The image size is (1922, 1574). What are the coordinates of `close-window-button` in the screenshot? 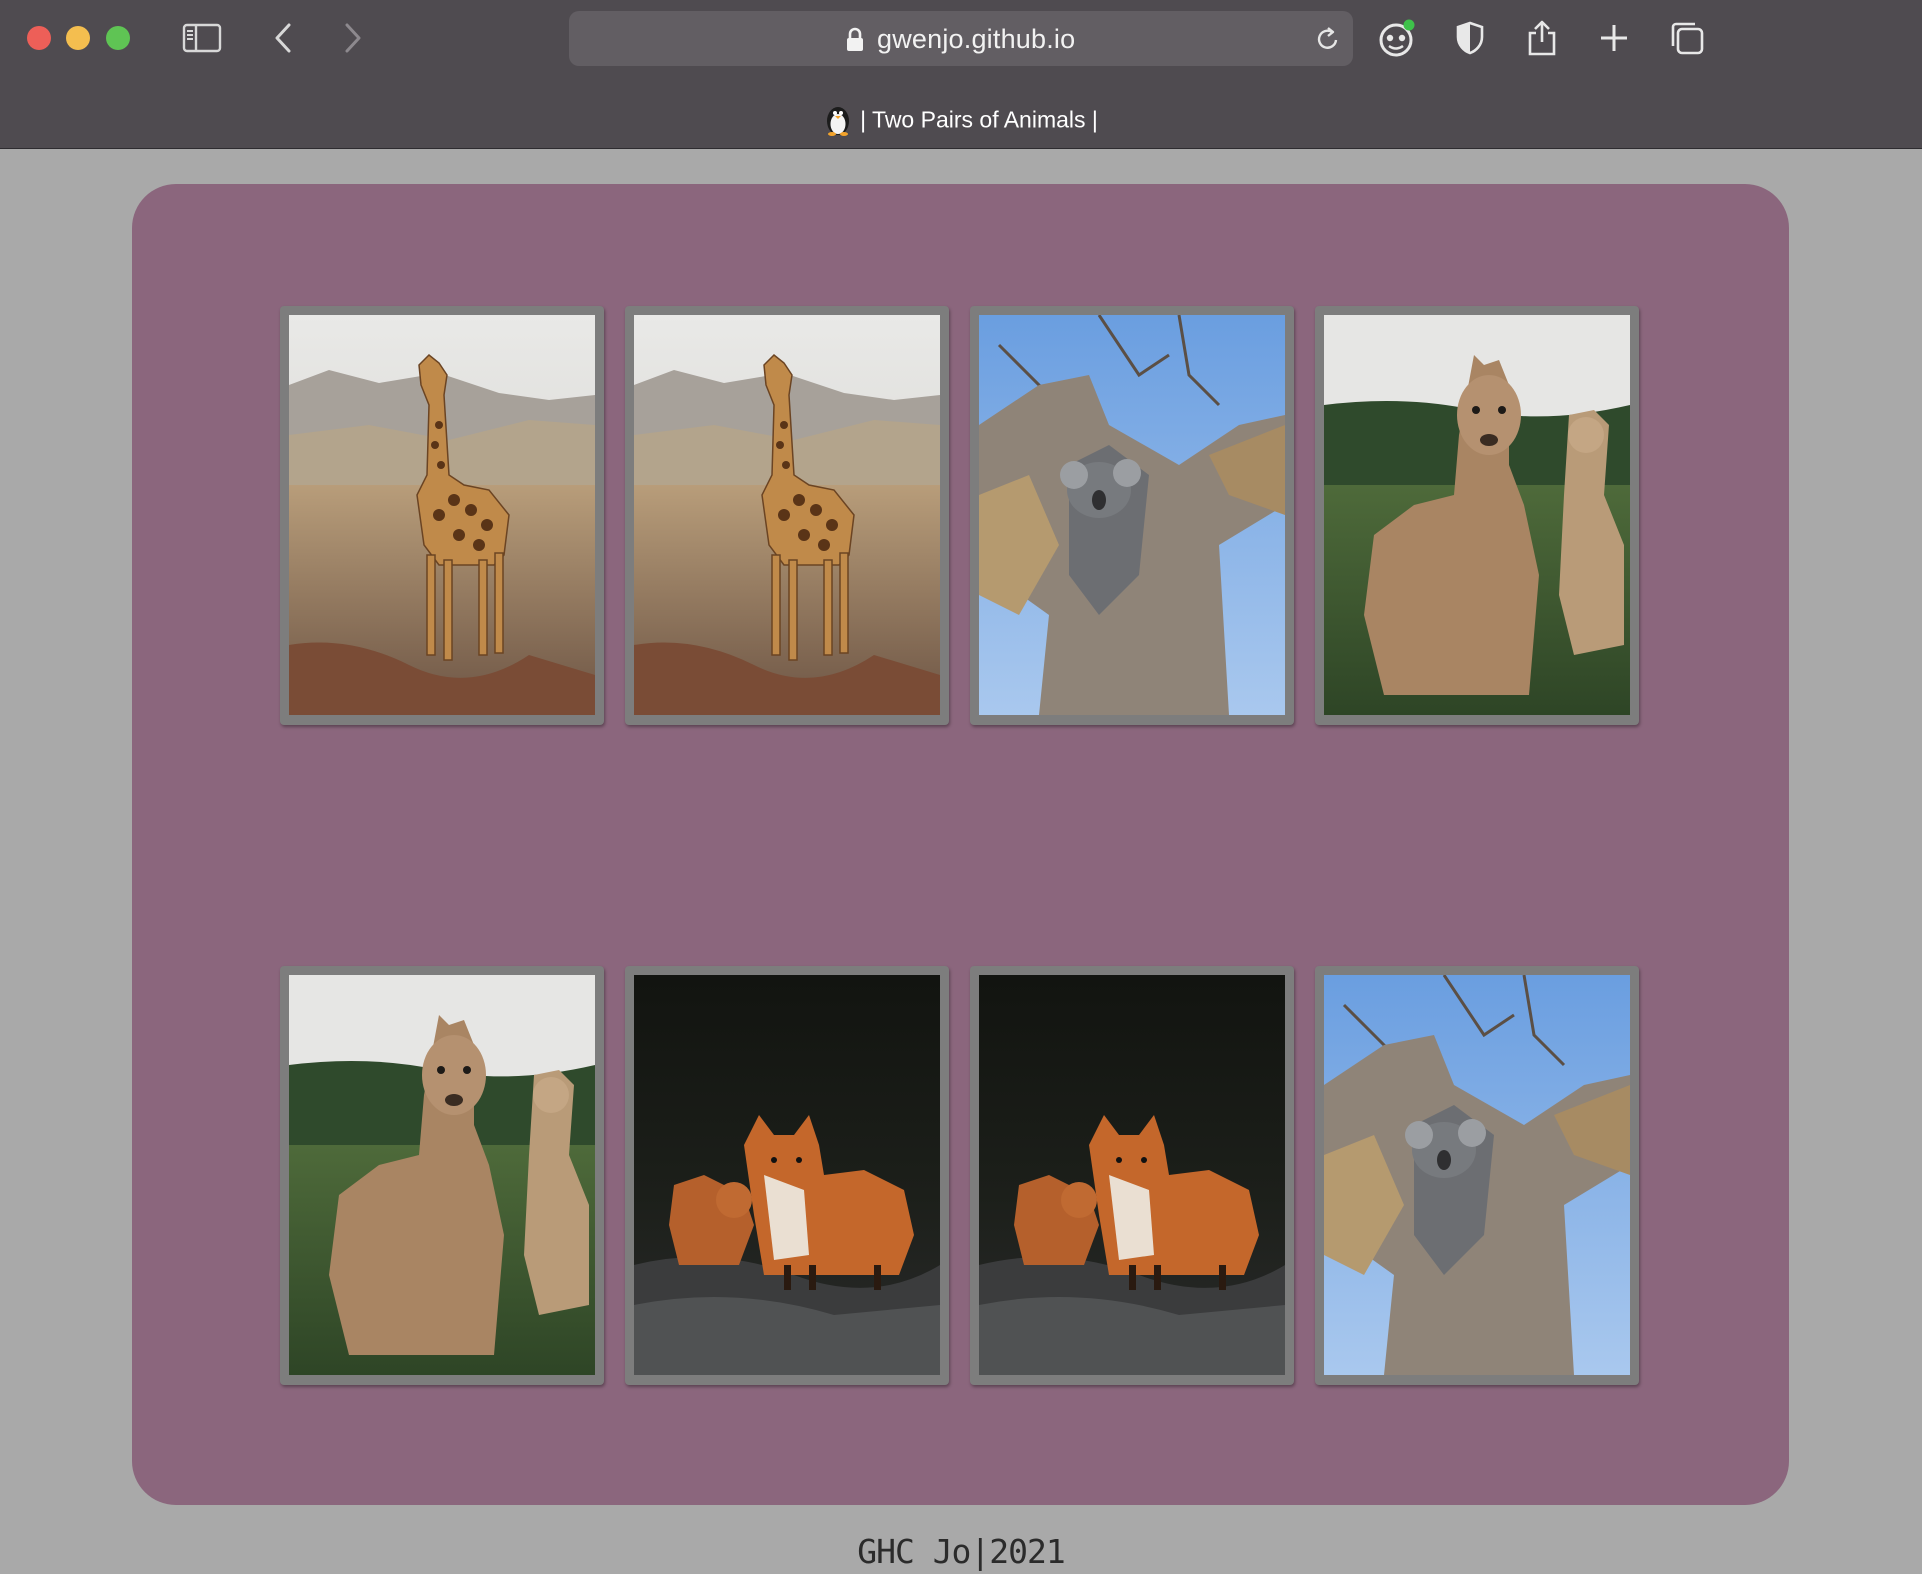 It's located at (39, 38).